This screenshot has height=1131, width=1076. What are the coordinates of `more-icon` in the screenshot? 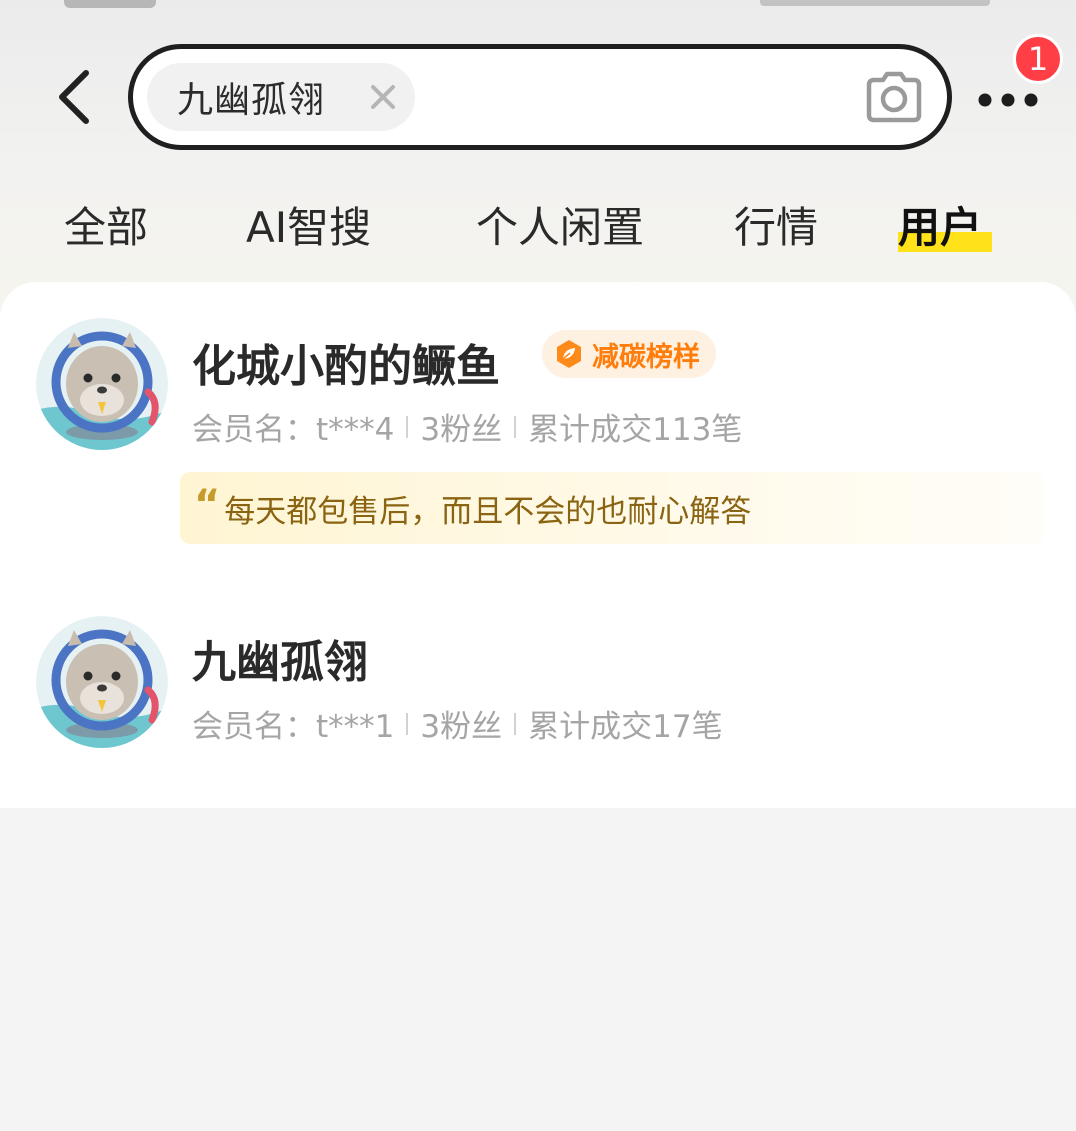 It's located at (1008, 100).